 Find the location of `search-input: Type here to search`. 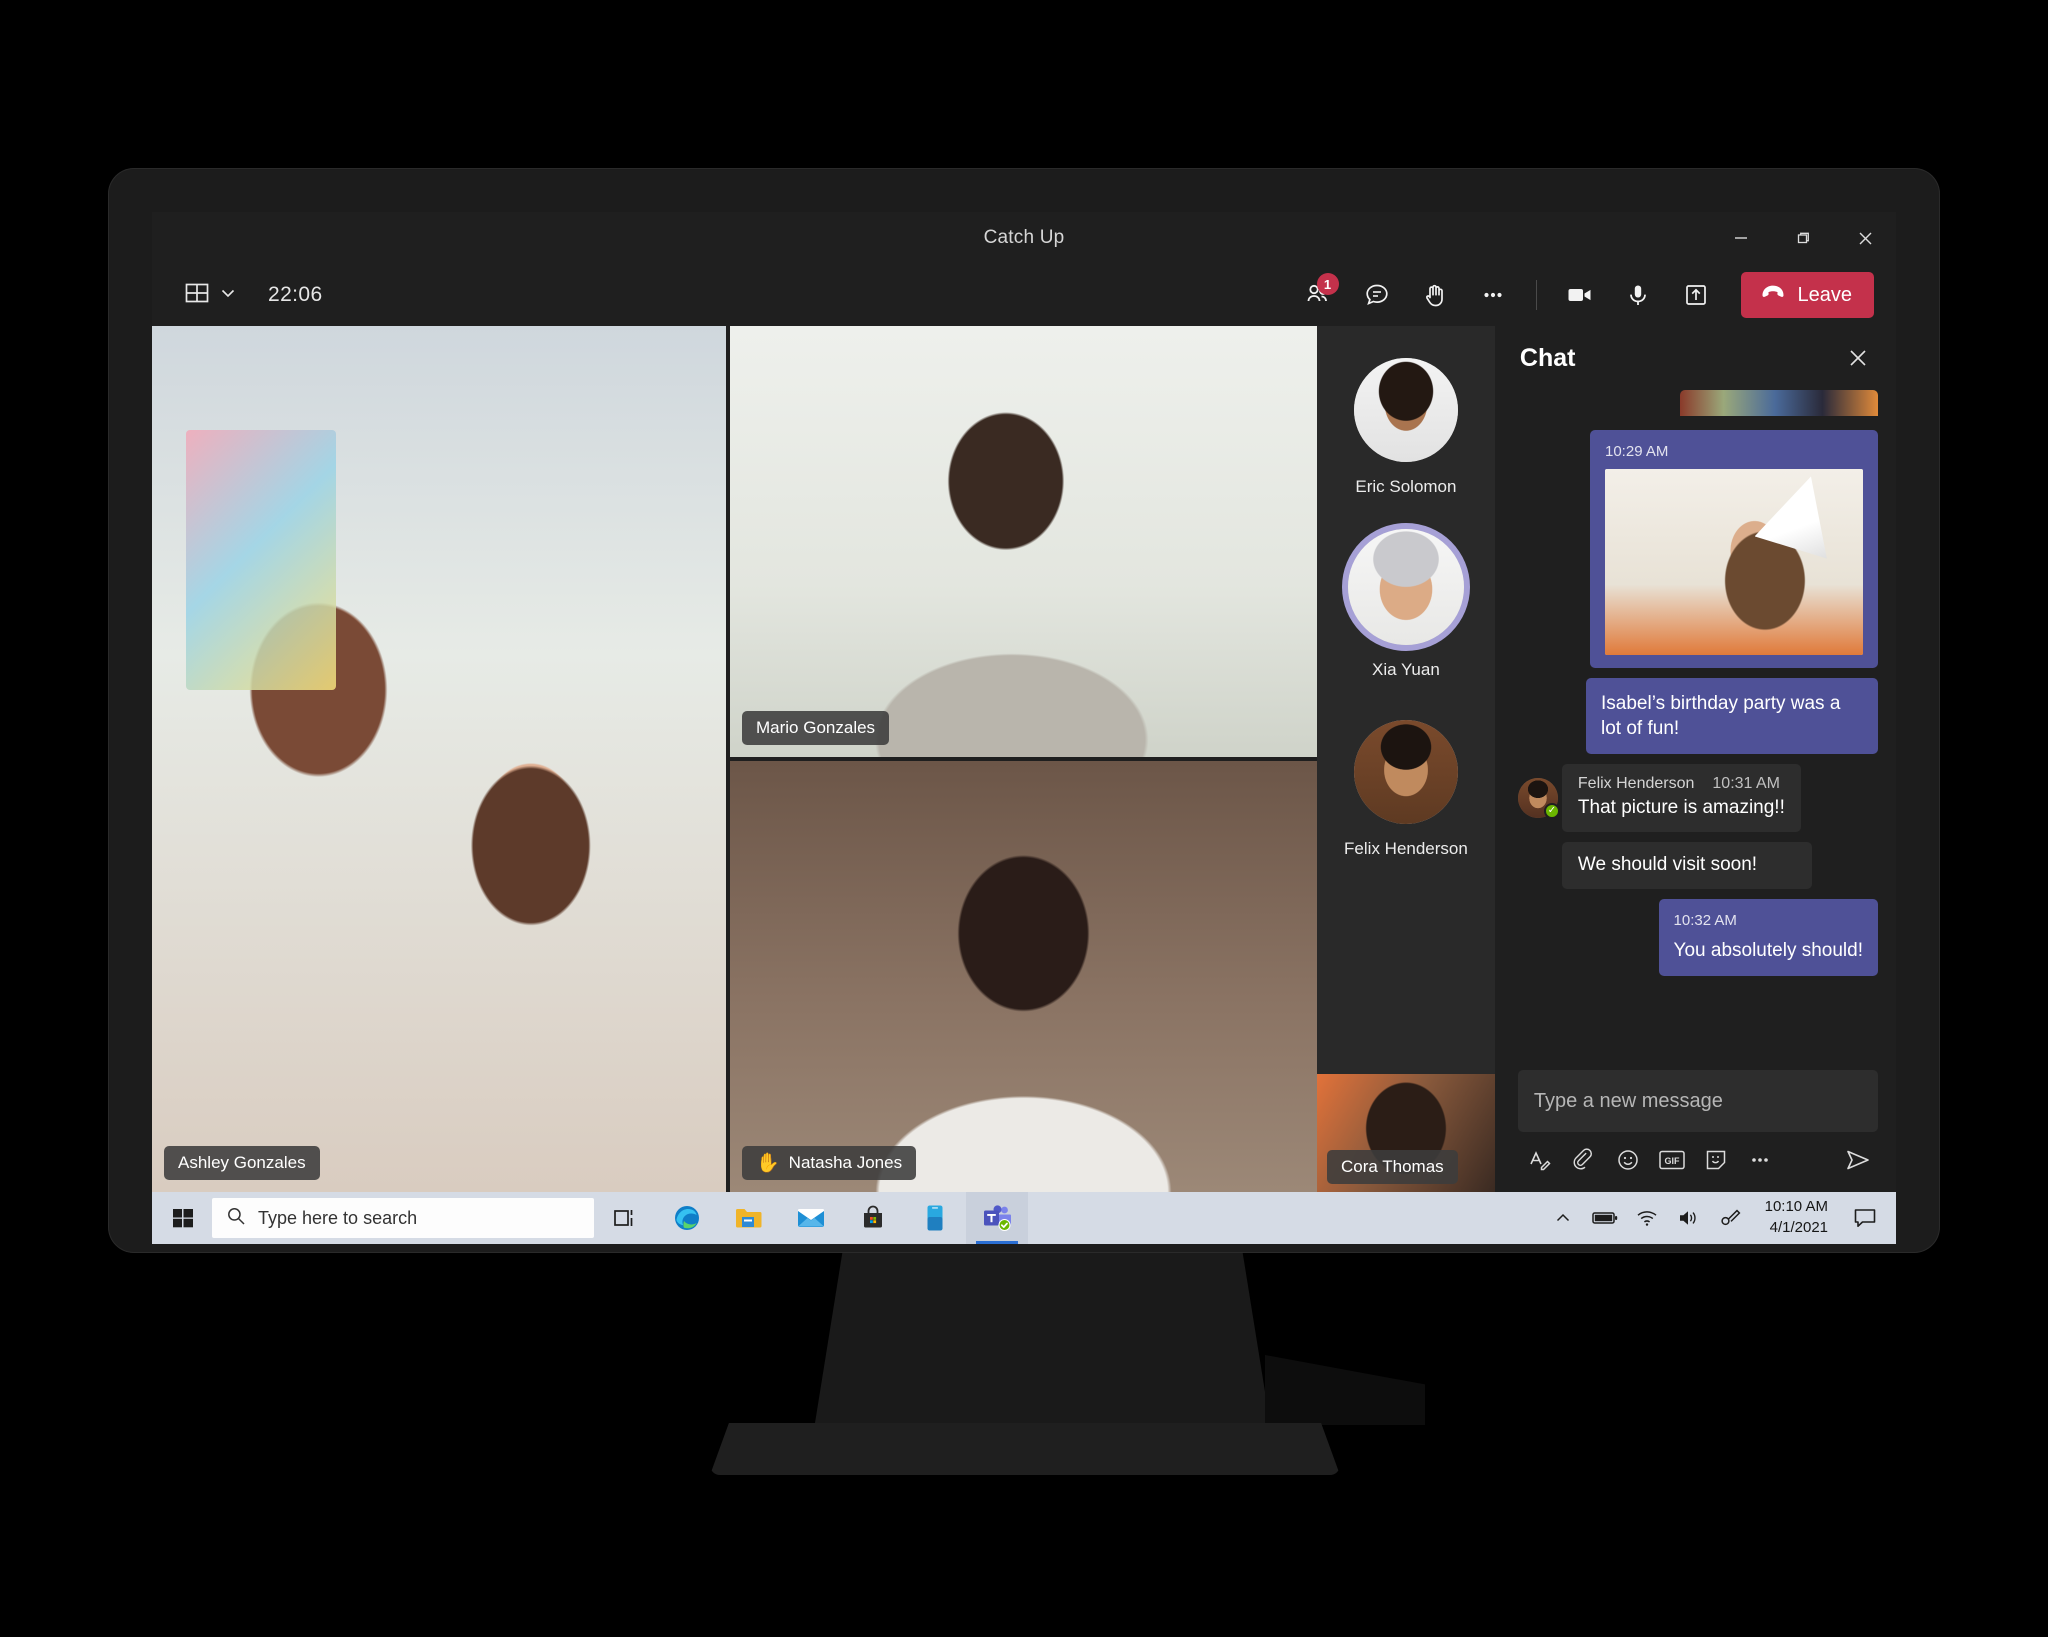

search-input: Type here to search is located at coordinates (403, 1218).